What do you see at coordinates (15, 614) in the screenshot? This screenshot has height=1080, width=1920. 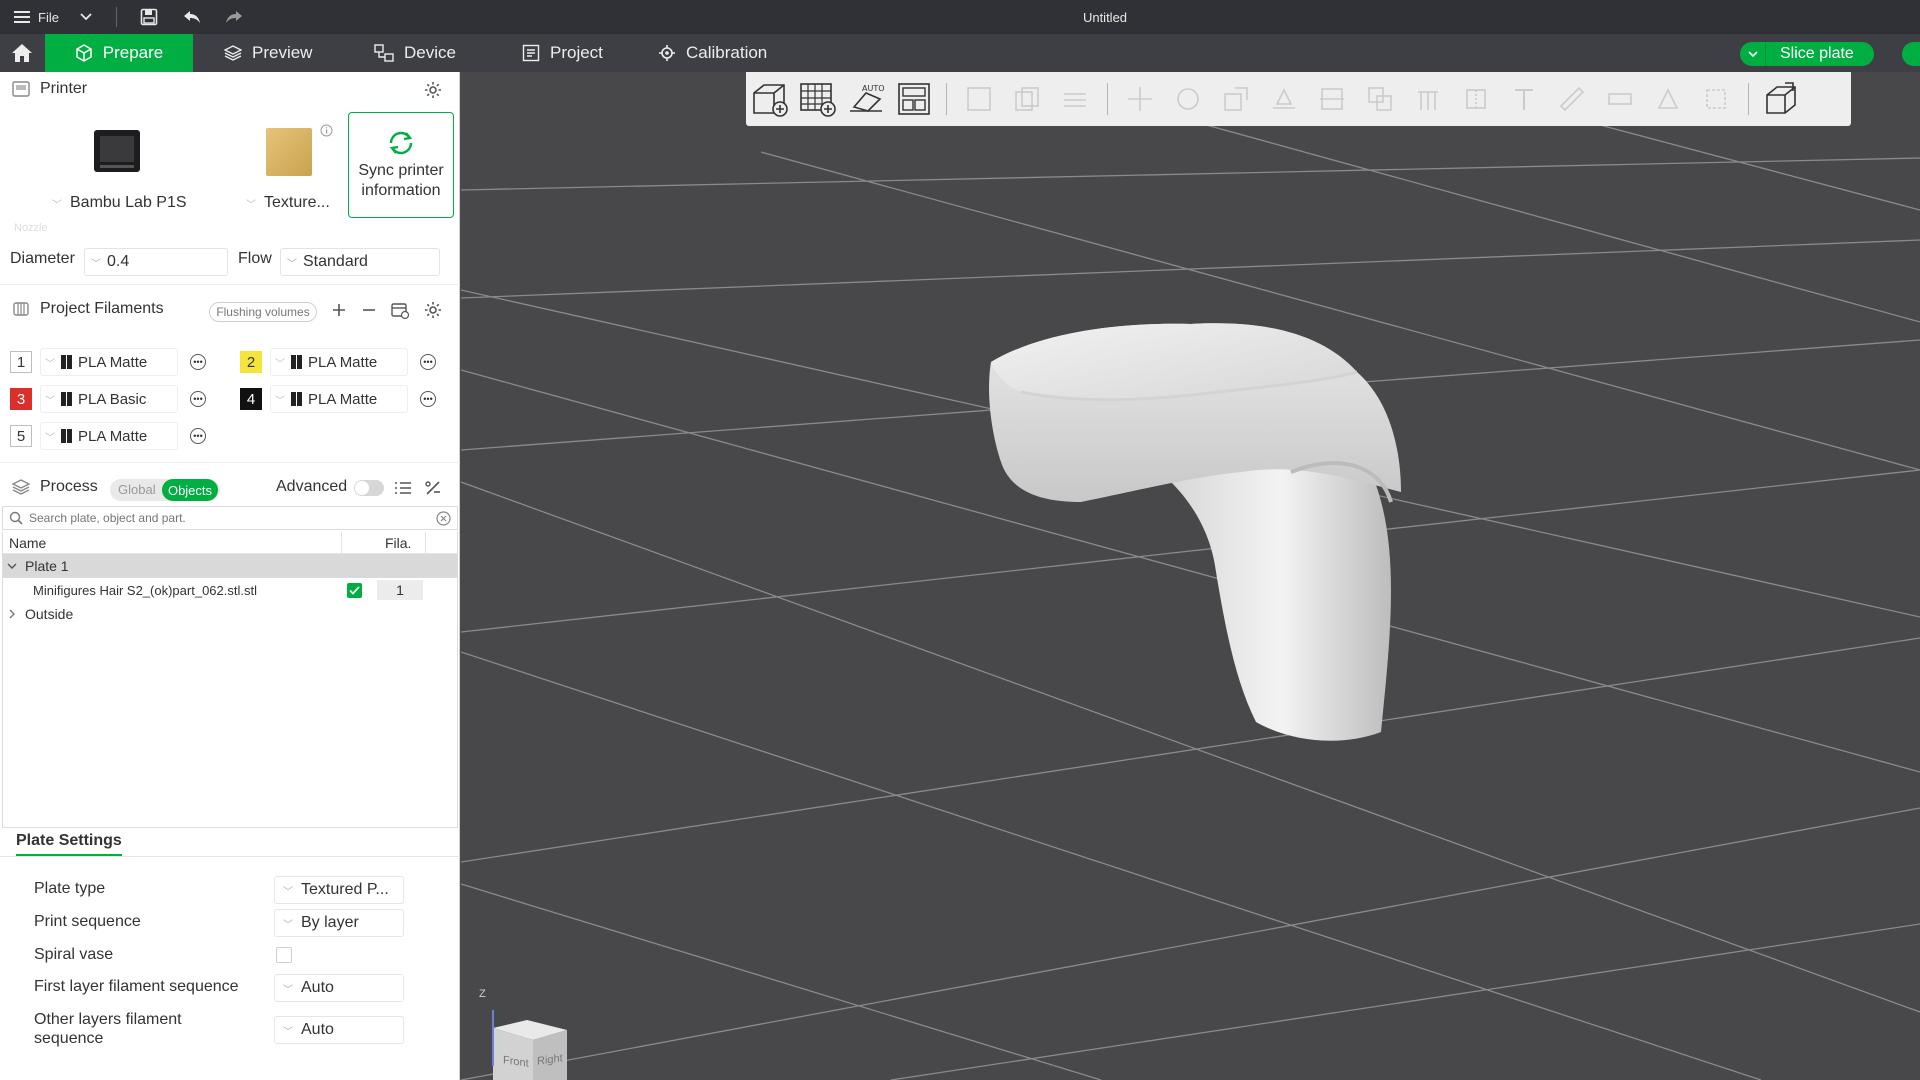 I see `chevron-right-icon` at bounding box center [15, 614].